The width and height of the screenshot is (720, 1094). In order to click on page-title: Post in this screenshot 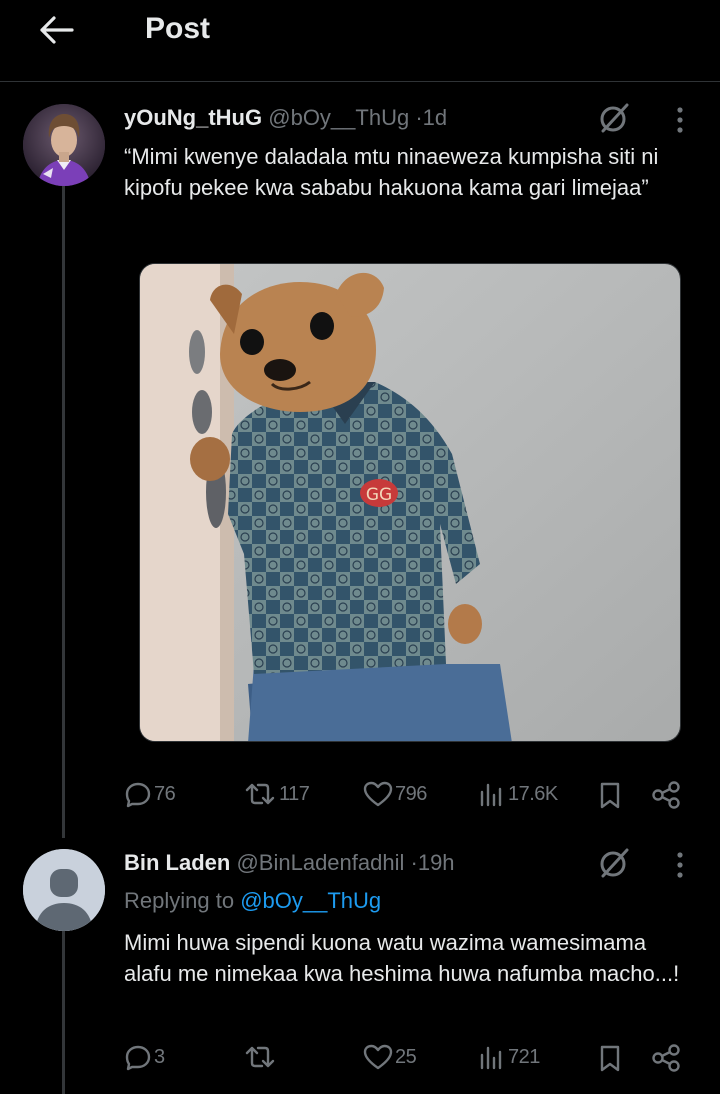, I will do `click(178, 28)`.